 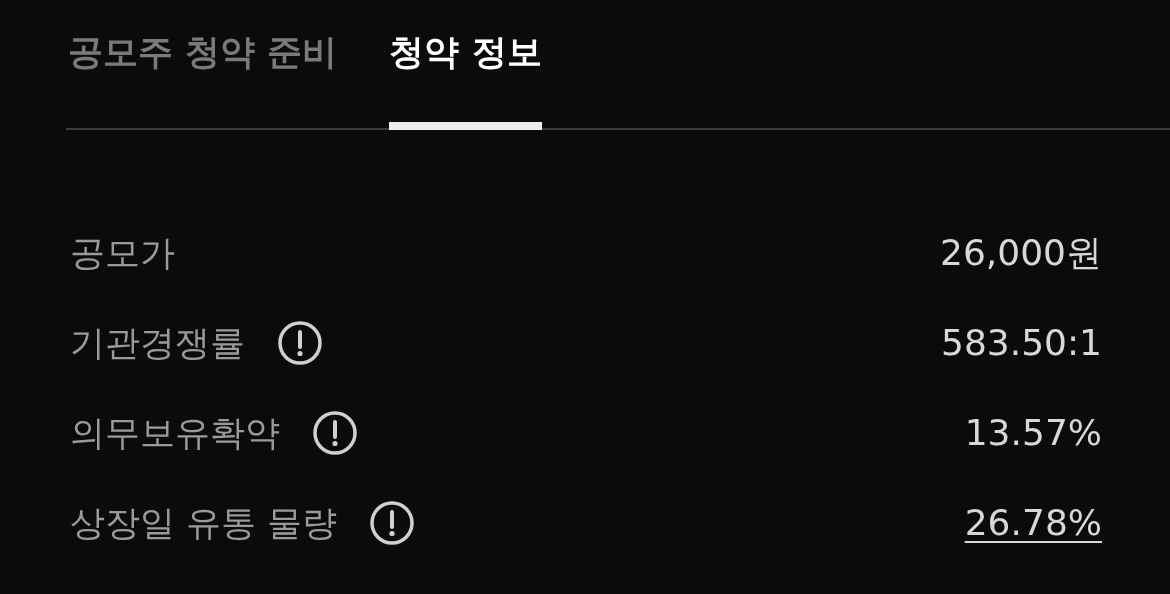 What do you see at coordinates (157, 343) in the screenshot?
I see `row-label: 기관경쟁률` at bounding box center [157, 343].